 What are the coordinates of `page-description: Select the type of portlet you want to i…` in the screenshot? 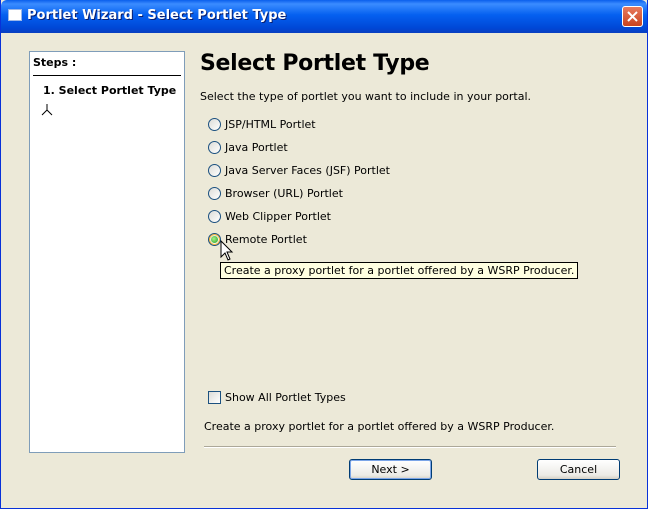 It's located at (366, 96).